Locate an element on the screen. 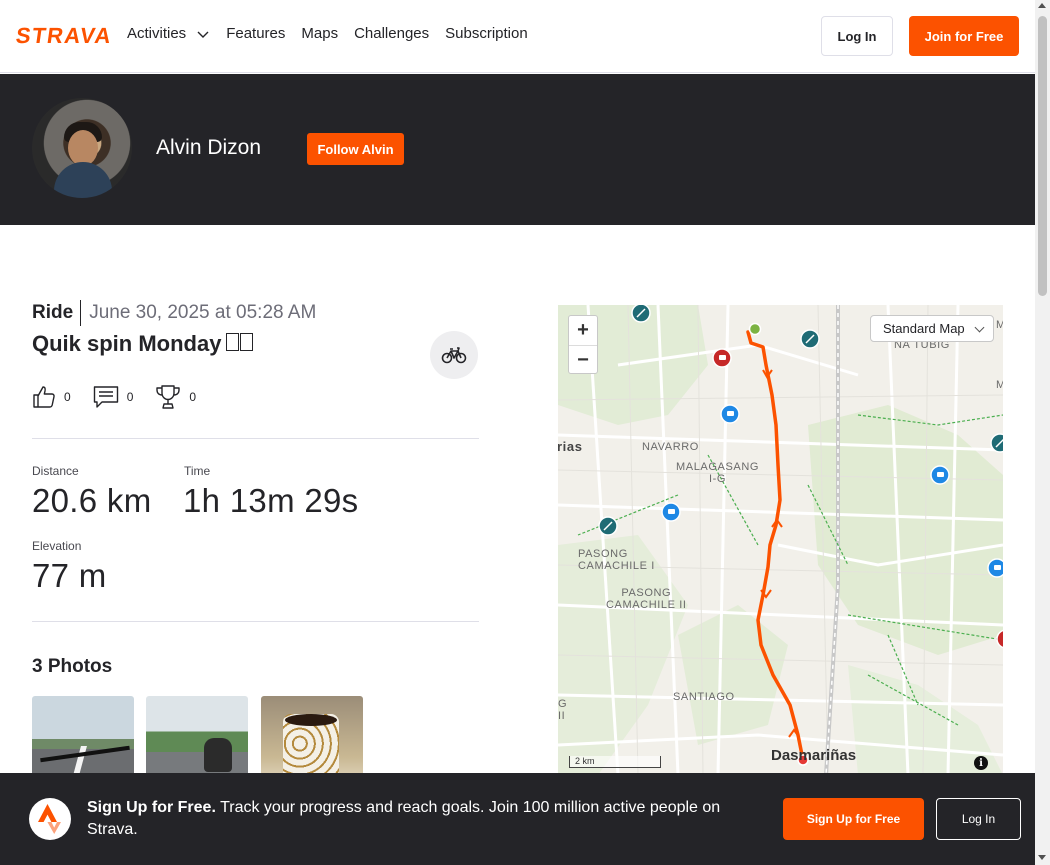  map-label-line: II is located at coordinates (562, 716).